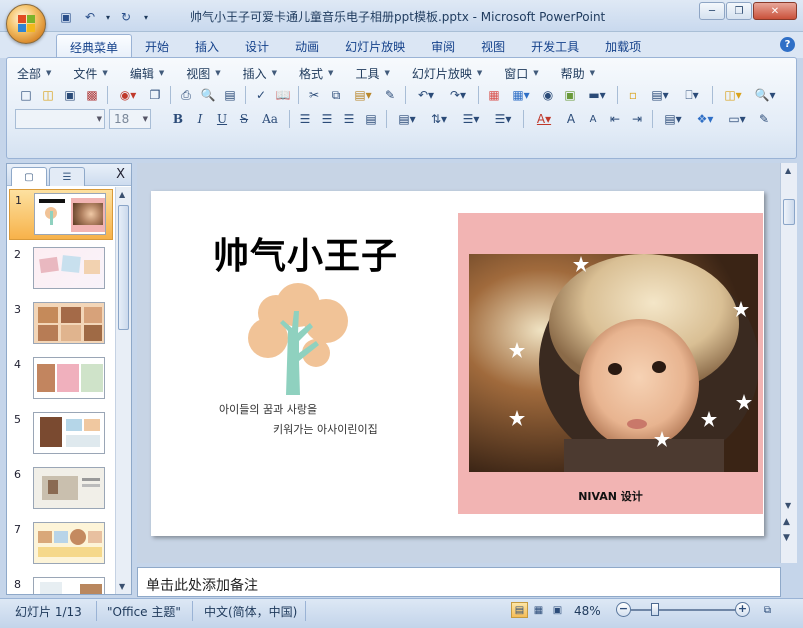 Image resolution: width=803 pixels, height=628 pixels. Describe the element at coordinates (66, 17) in the screenshot. I see `save-icon: ▣` at that location.